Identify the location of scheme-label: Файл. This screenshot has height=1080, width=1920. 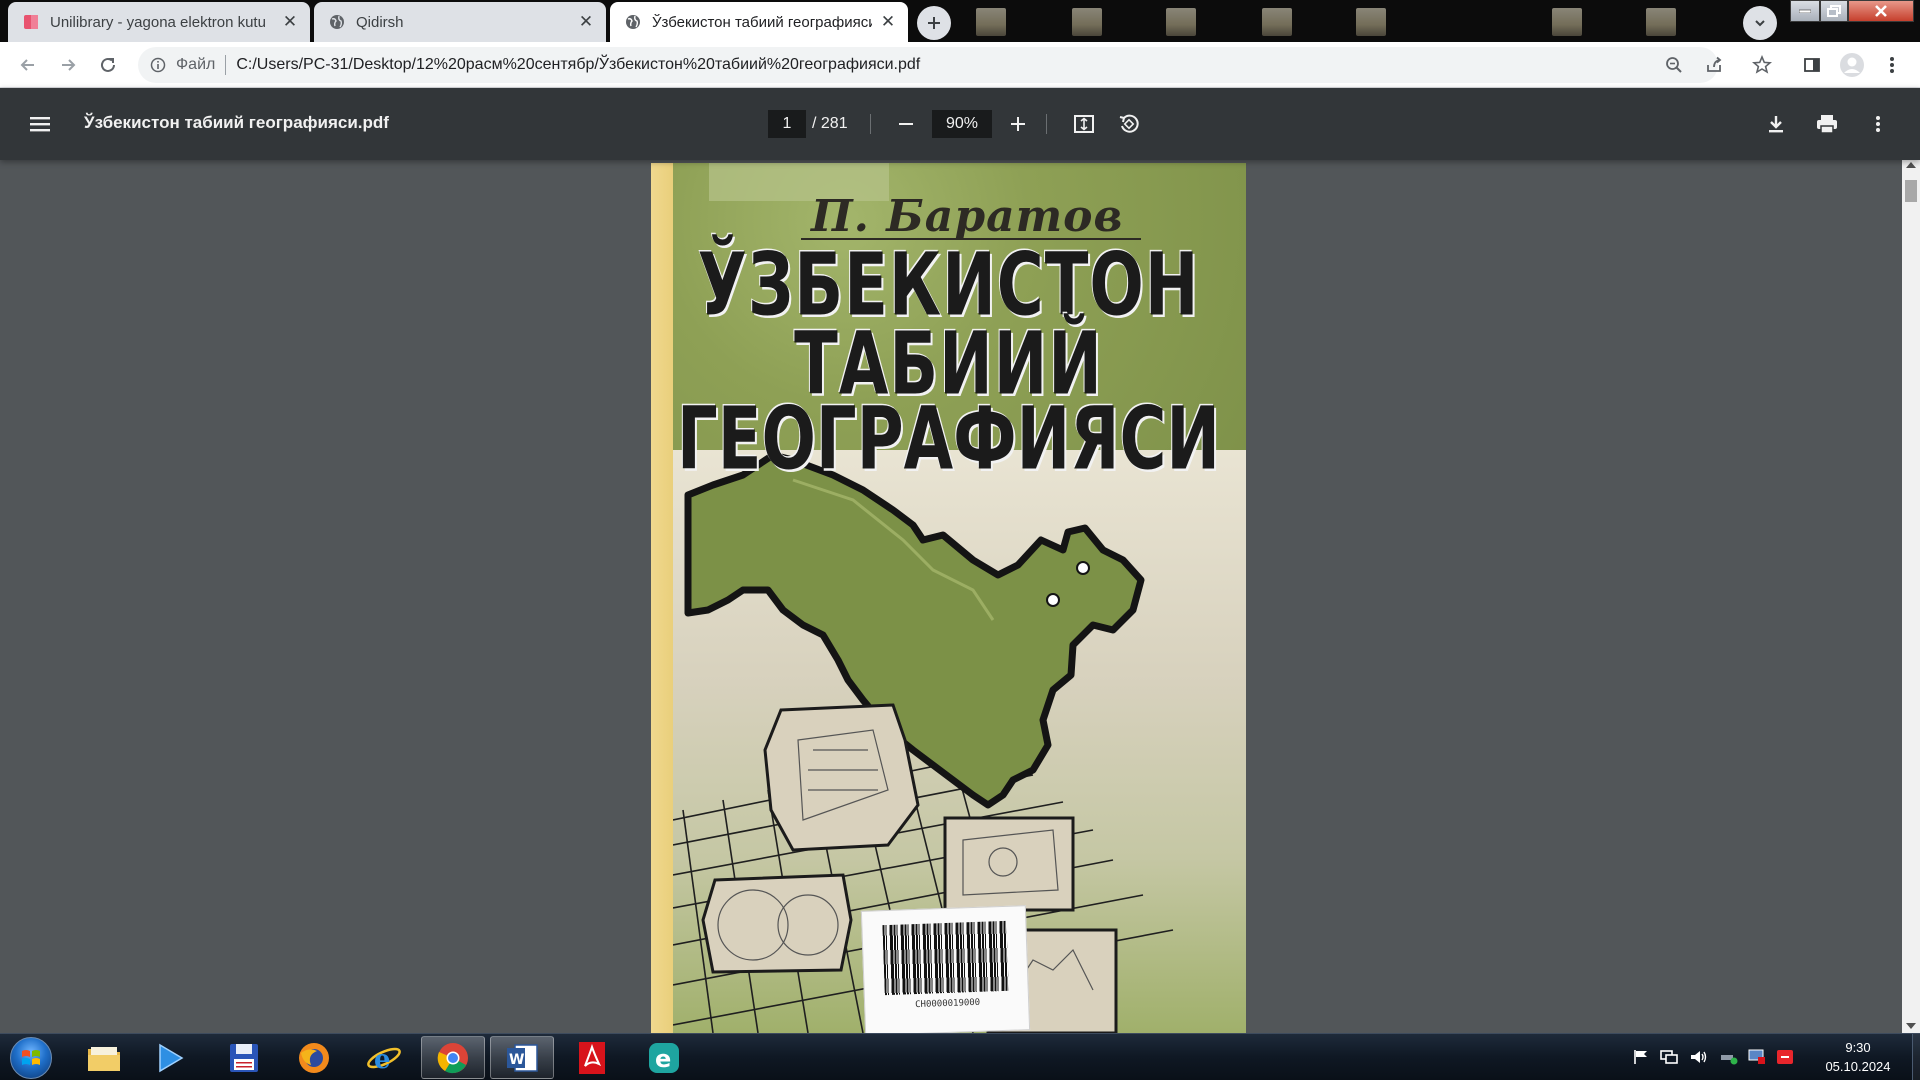
(196, 64).